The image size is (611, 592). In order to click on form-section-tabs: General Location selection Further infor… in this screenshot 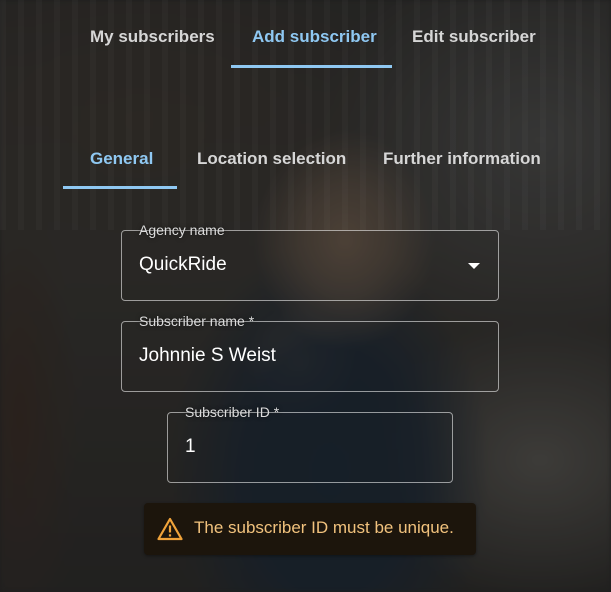, I will do `click(305, 156)`.